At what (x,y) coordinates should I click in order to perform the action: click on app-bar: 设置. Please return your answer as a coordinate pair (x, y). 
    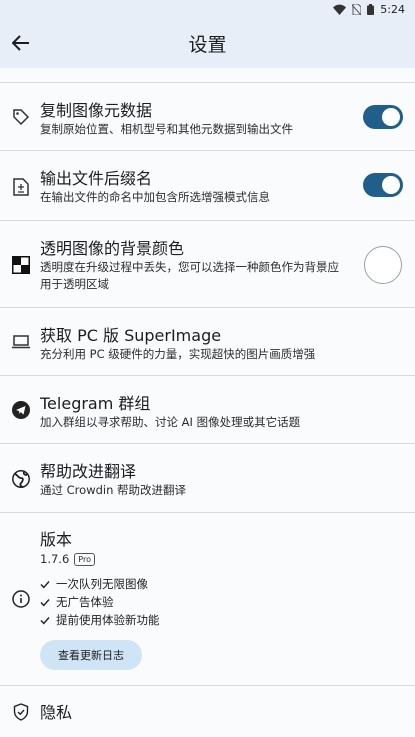
    Looking at the image, I should click on (207, 43).